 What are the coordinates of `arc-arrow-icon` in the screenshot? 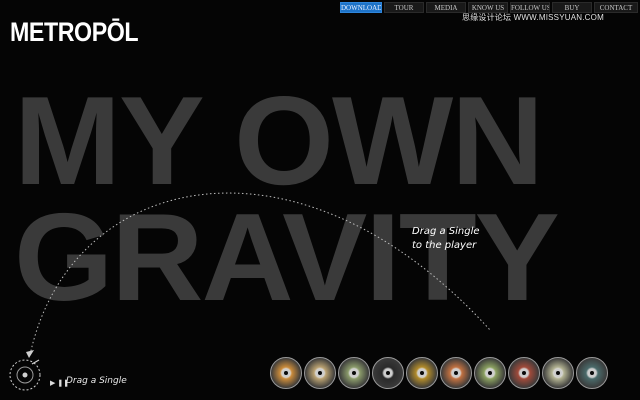 It's located at (30, 354).